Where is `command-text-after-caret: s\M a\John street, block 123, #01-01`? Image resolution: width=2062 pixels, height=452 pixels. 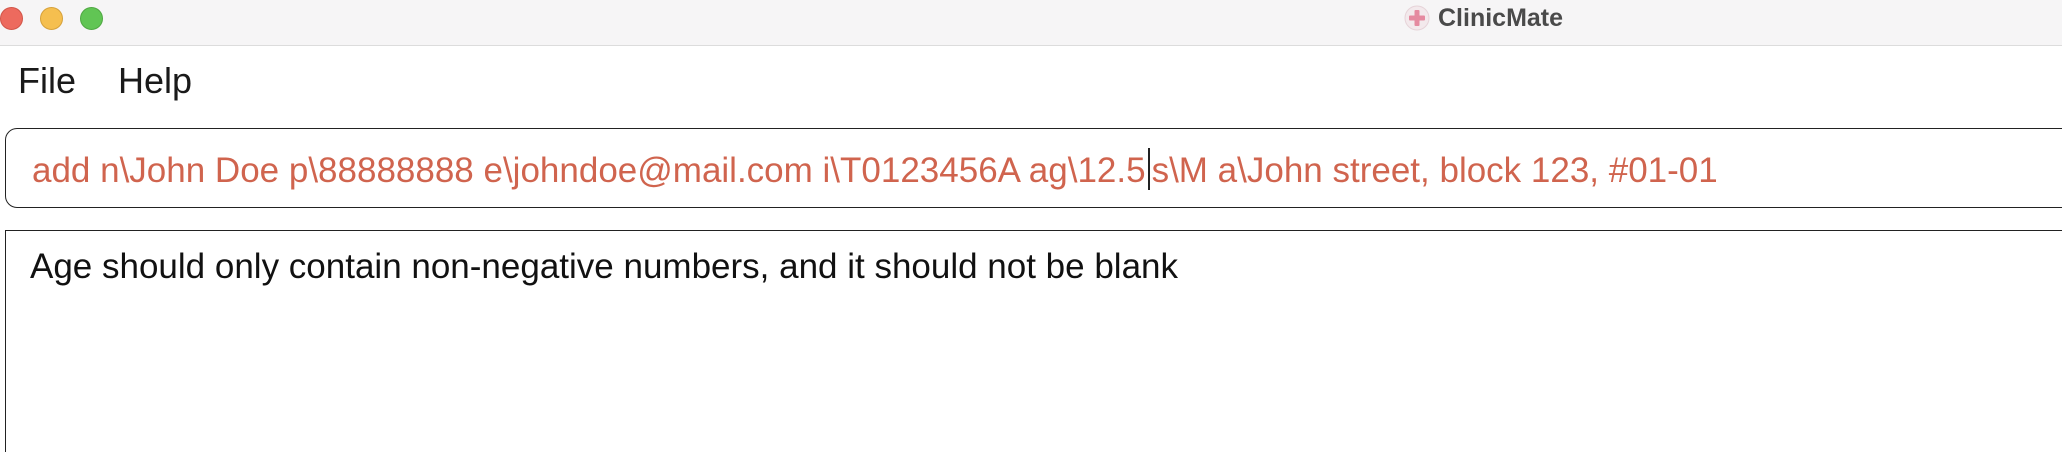
command-text-after-caret: s\M a\John street, block 123, #01-01 is located at coordinates (1434, 170).